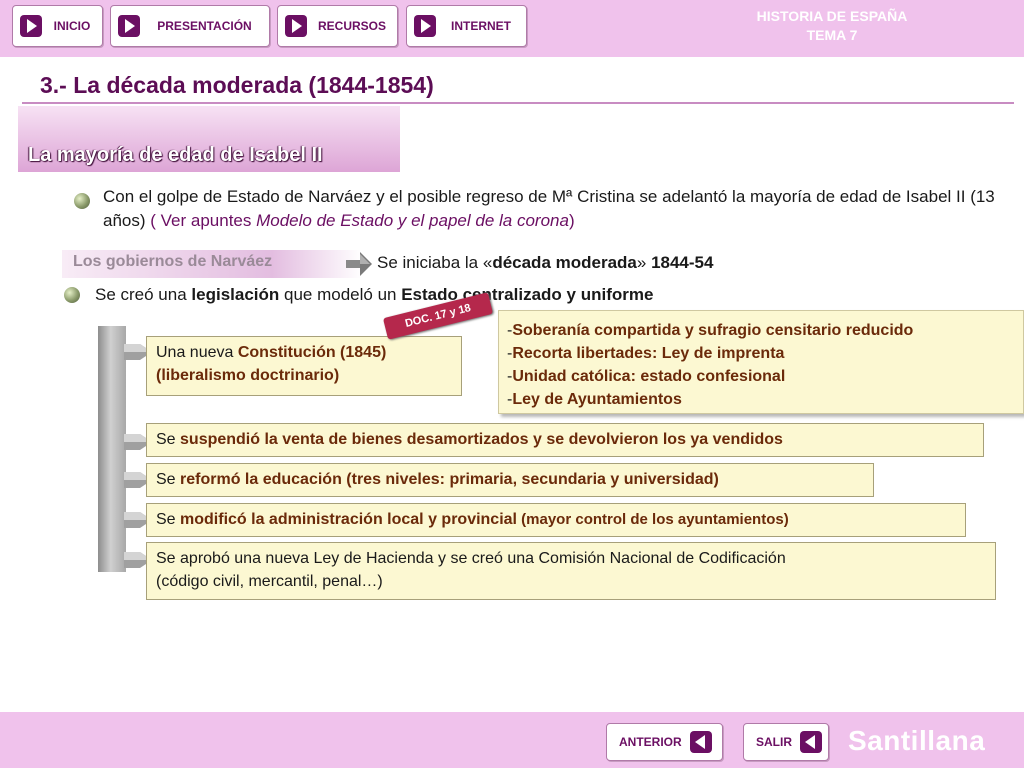 This screenshot has width=1024, height=768. What do you see at coordinates (168, 479) in the screenshot?
I see `educacion-pre: Se` at bounding box center [168, 479].